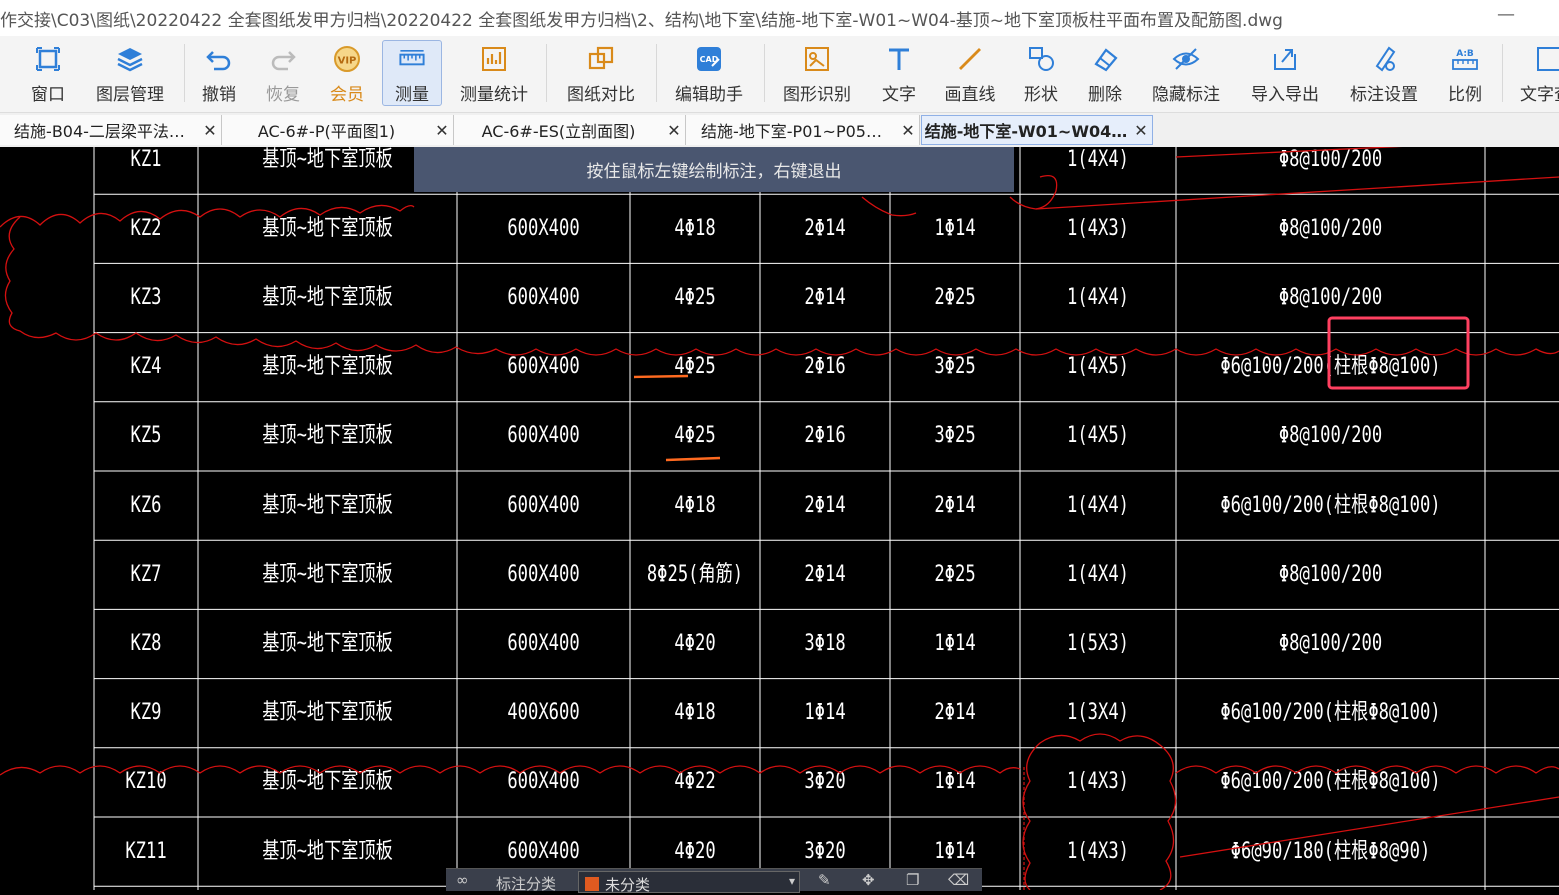 The height and width of the screenshot is (895, 1559). I want to click on undo-icon, so click(218, 61).